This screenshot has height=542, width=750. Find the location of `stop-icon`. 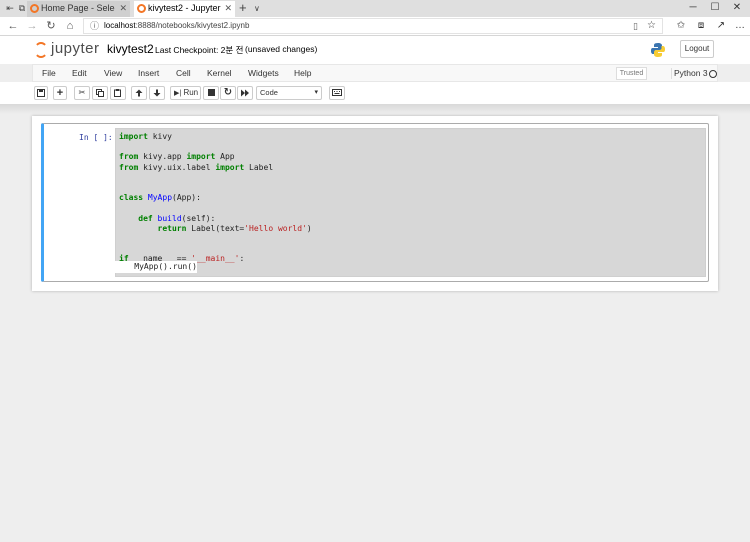

stop-icon is located at coordinates (211, 92).